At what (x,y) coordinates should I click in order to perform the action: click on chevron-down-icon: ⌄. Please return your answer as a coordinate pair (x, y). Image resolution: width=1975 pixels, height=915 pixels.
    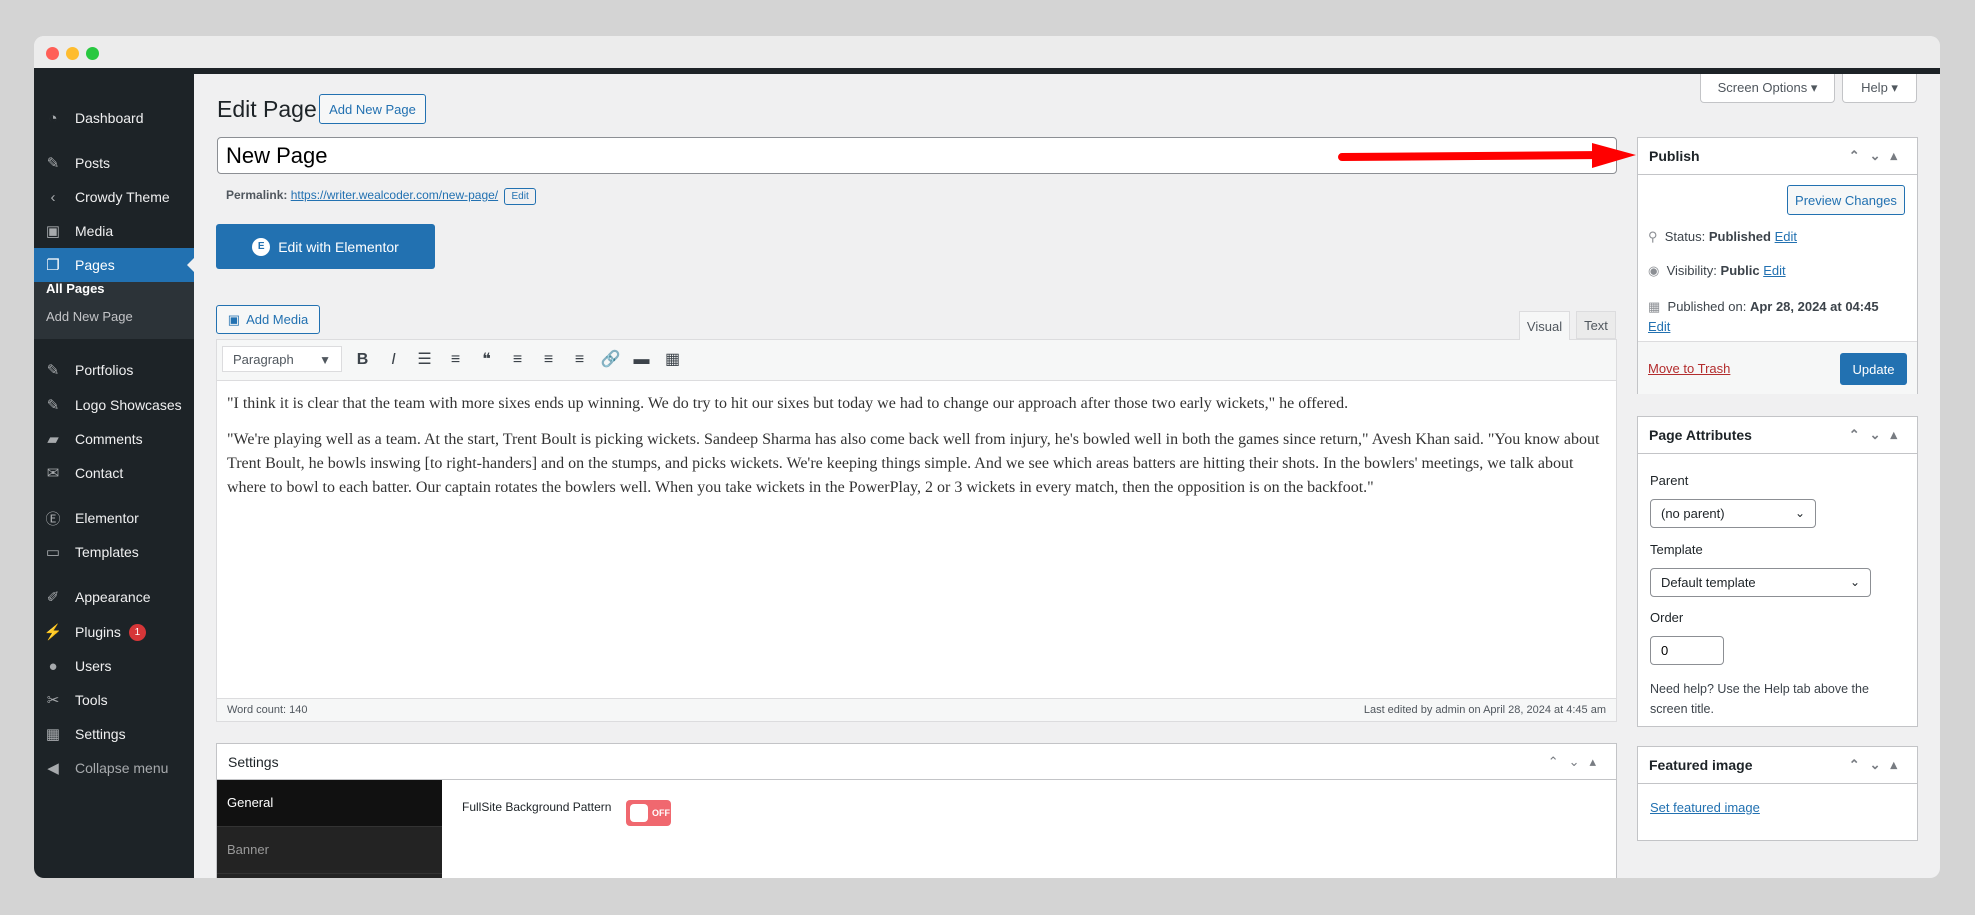
    Looking at the image, I should click on (1799, 513).